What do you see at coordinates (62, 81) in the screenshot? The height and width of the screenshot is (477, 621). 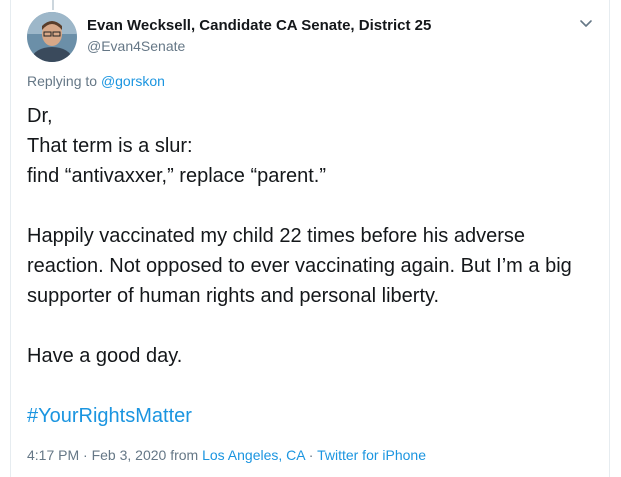 I see `replying-prefix: Replying to` at bounding box center [62, 81].